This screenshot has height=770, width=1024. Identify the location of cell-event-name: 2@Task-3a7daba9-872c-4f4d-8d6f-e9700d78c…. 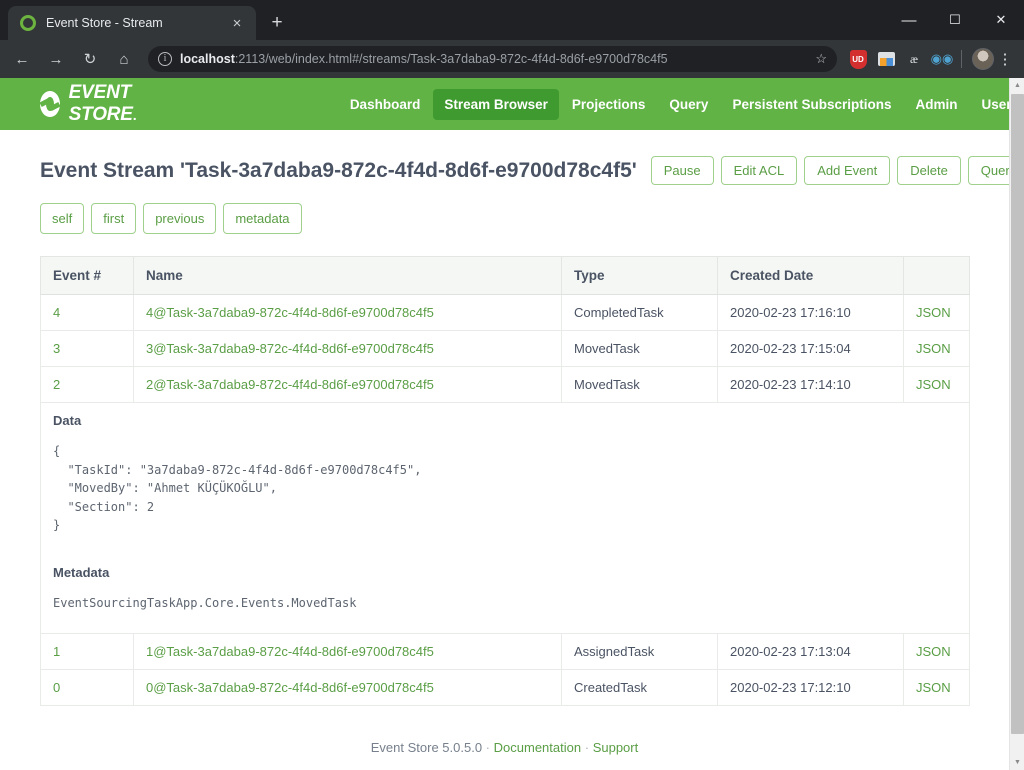
(347, 384).